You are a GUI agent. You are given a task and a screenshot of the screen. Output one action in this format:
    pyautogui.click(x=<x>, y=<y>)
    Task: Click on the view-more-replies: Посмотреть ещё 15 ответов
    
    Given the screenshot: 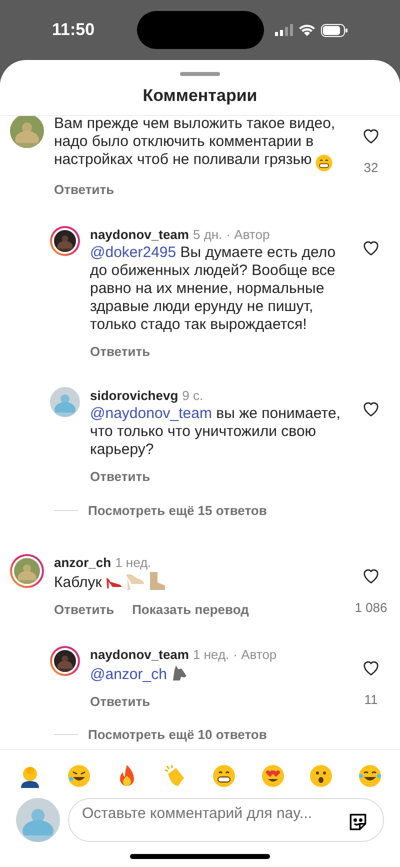 What is the action you would take?
    pyautogui.click(x=177, y=510)
    